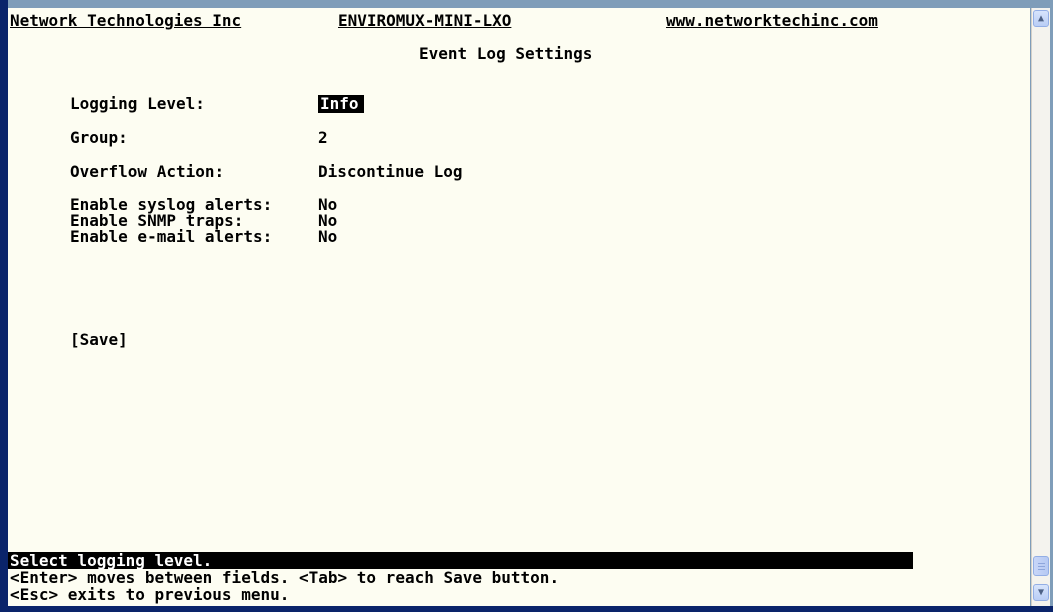 The image size is (1053, 612). Describe the element at coordinates (1041, 18) in the screenshot. I see `chevron-up-icon: ▲` at that location.